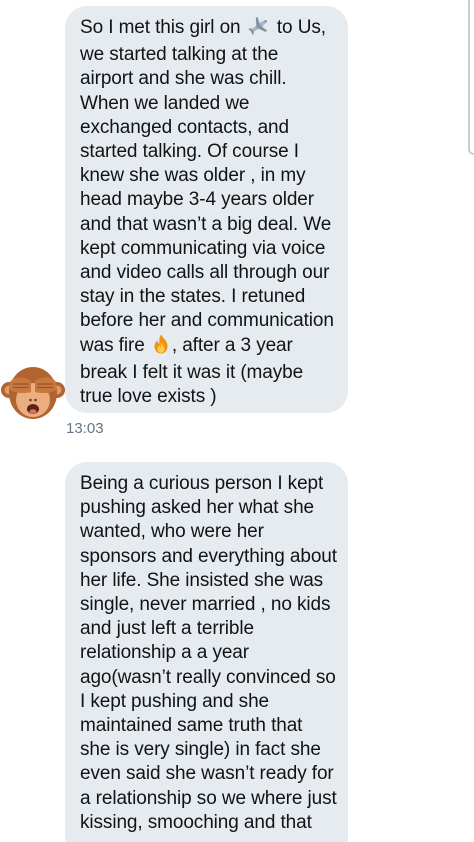  Describe the element at coordinates (184, 127) in the screenshot. I see `message-line: exchanged contacts, and` at that location.